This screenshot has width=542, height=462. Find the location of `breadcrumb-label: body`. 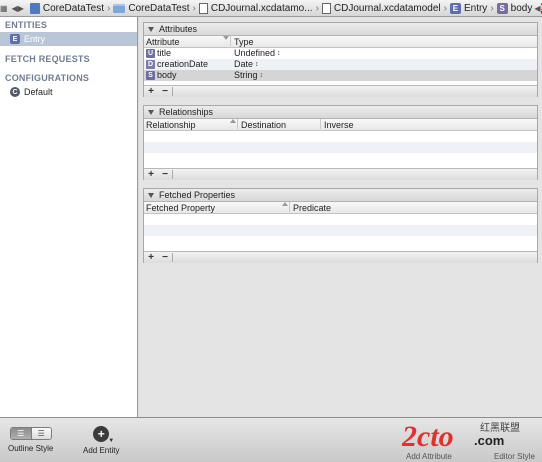

breadcrumb-label: body is located at coordinates (521, 8).